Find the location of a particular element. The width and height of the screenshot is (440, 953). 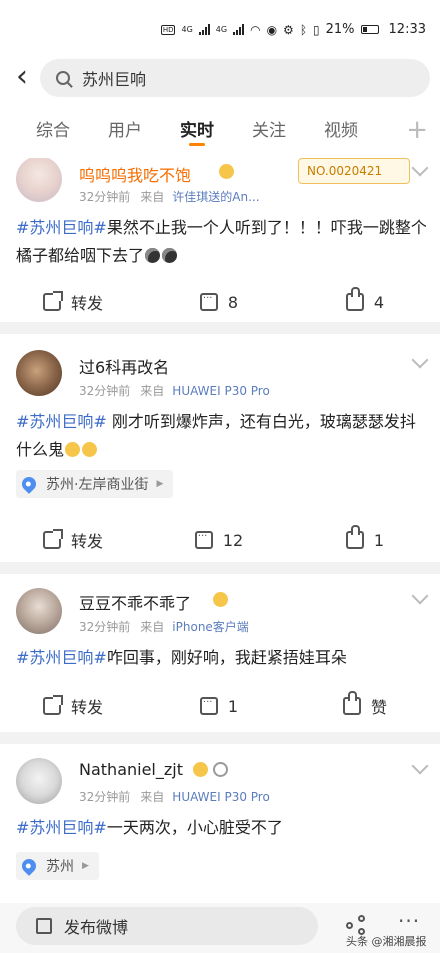

like-button: 1 is located at coordinates (365, 540).